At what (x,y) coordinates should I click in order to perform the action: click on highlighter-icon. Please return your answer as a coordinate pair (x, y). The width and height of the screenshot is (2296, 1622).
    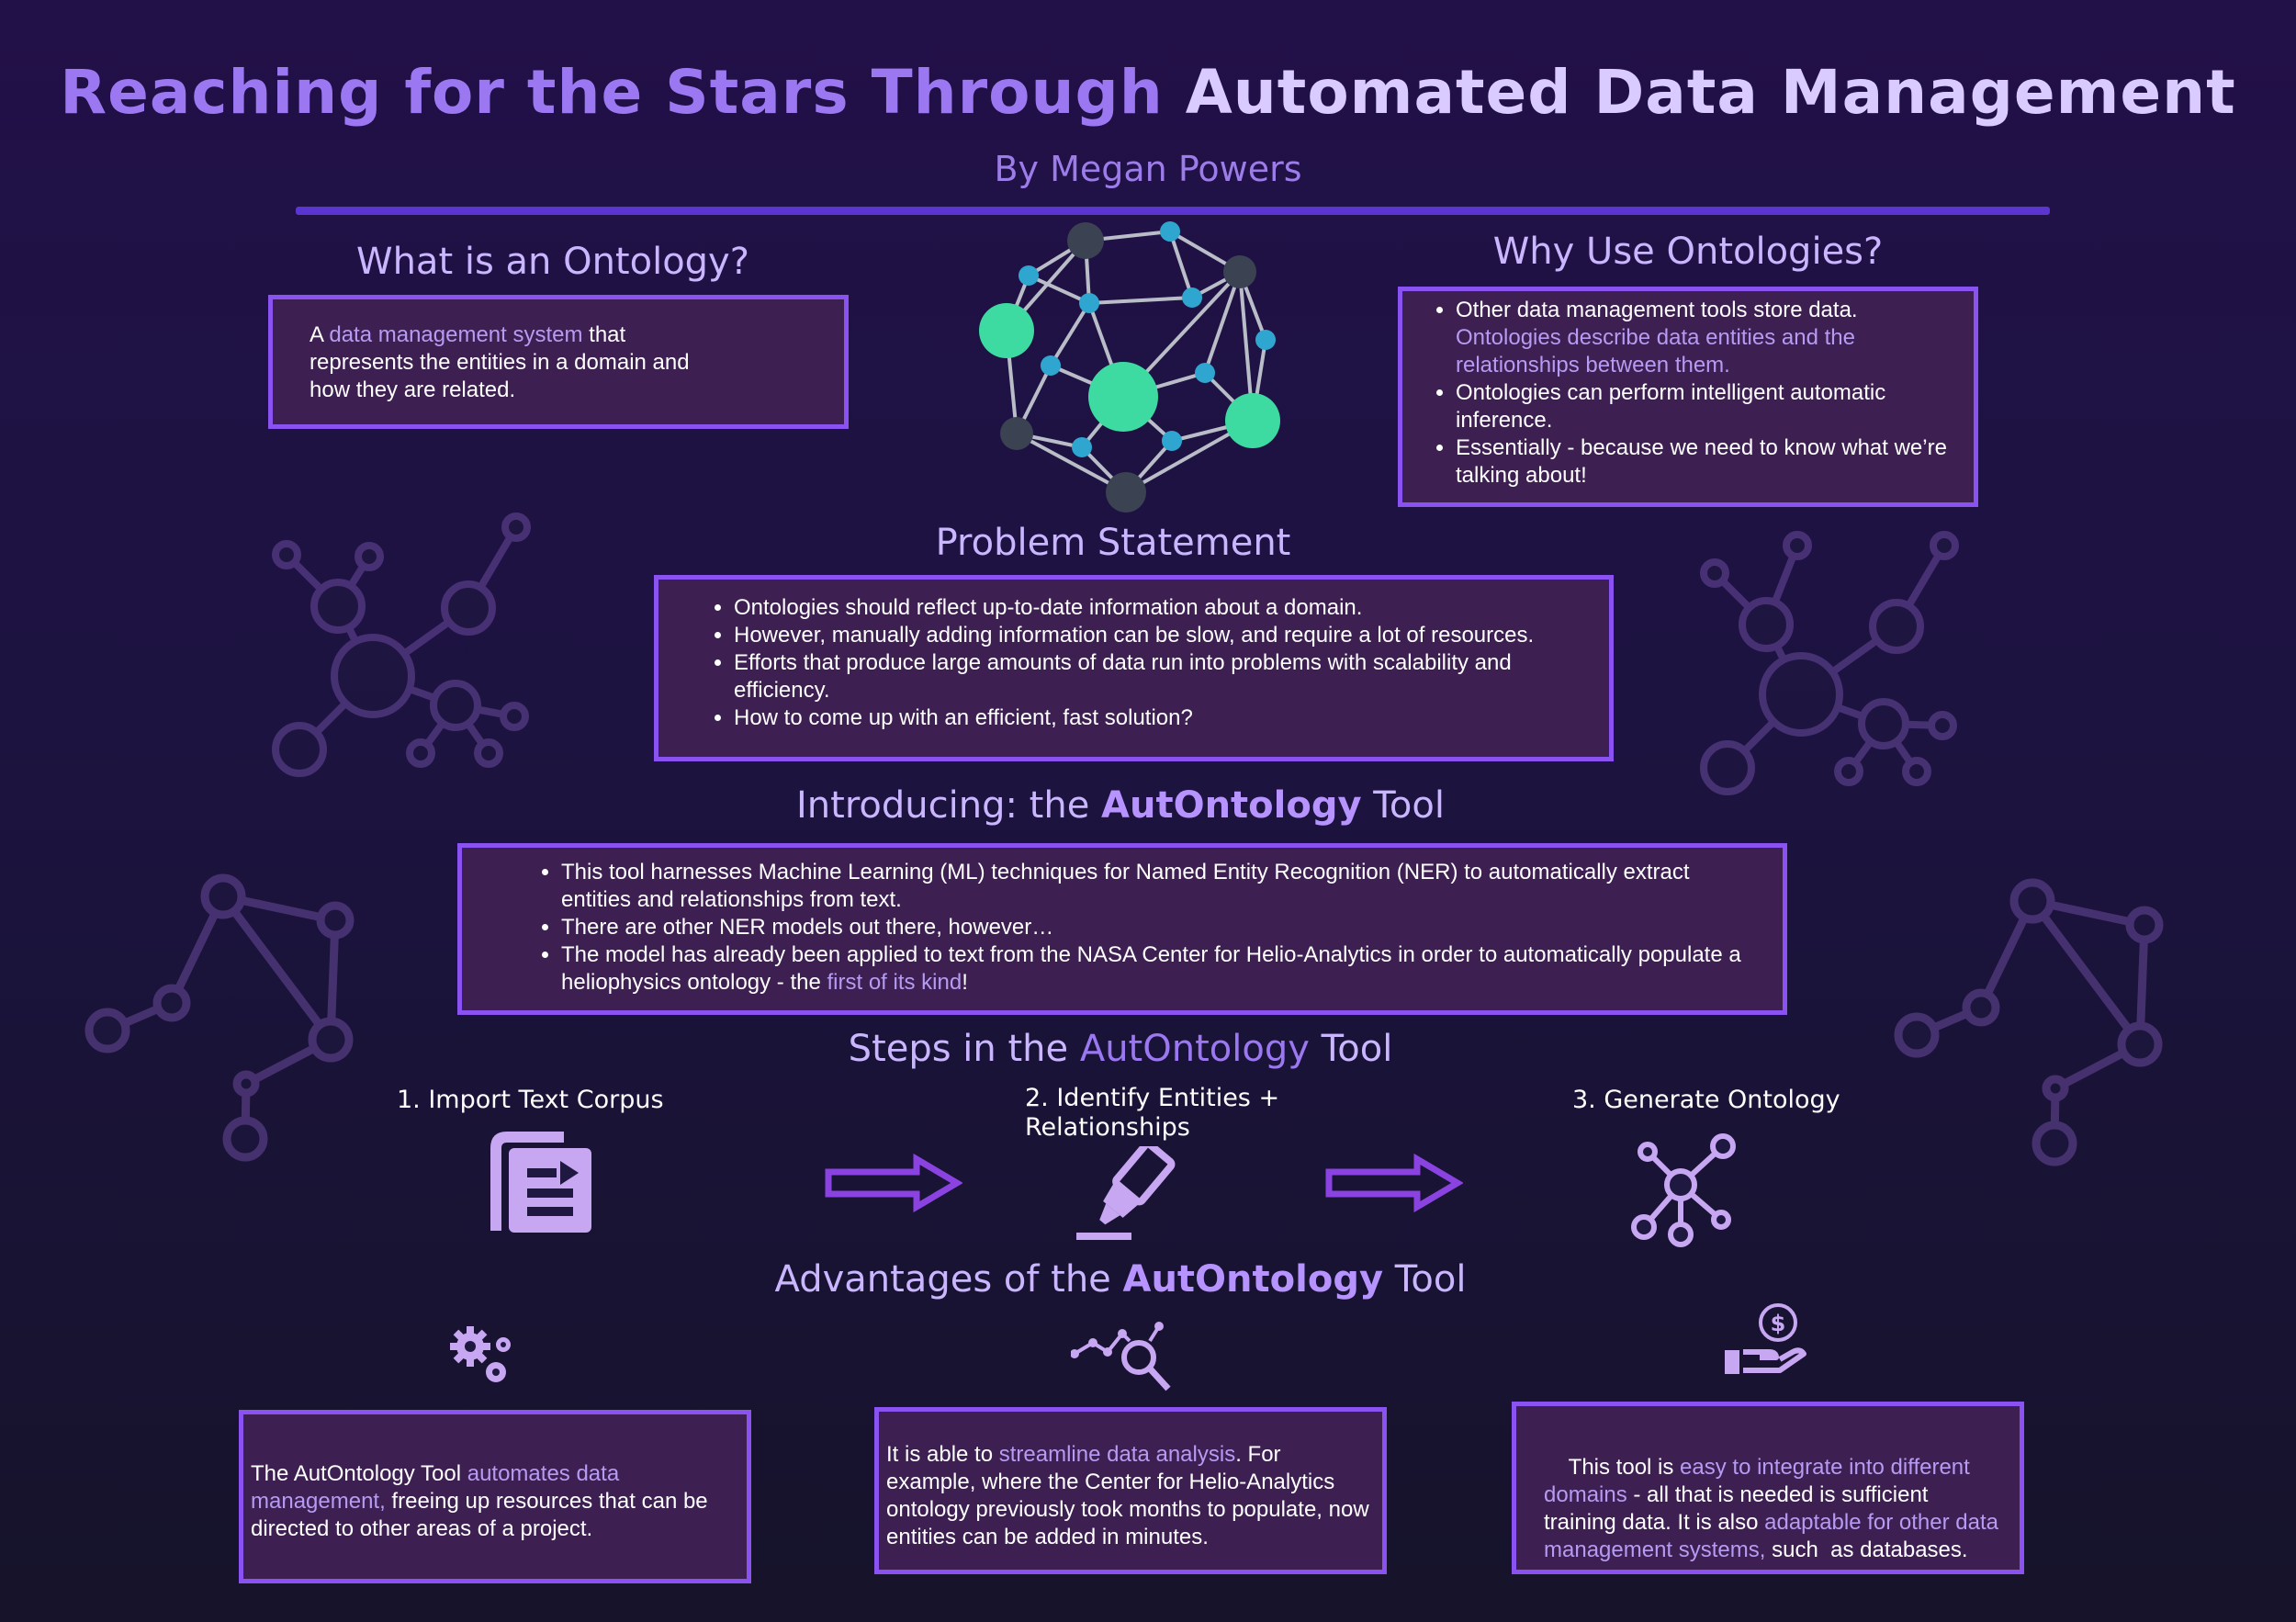
    Looking at the image, I should click on (1126, 1193).